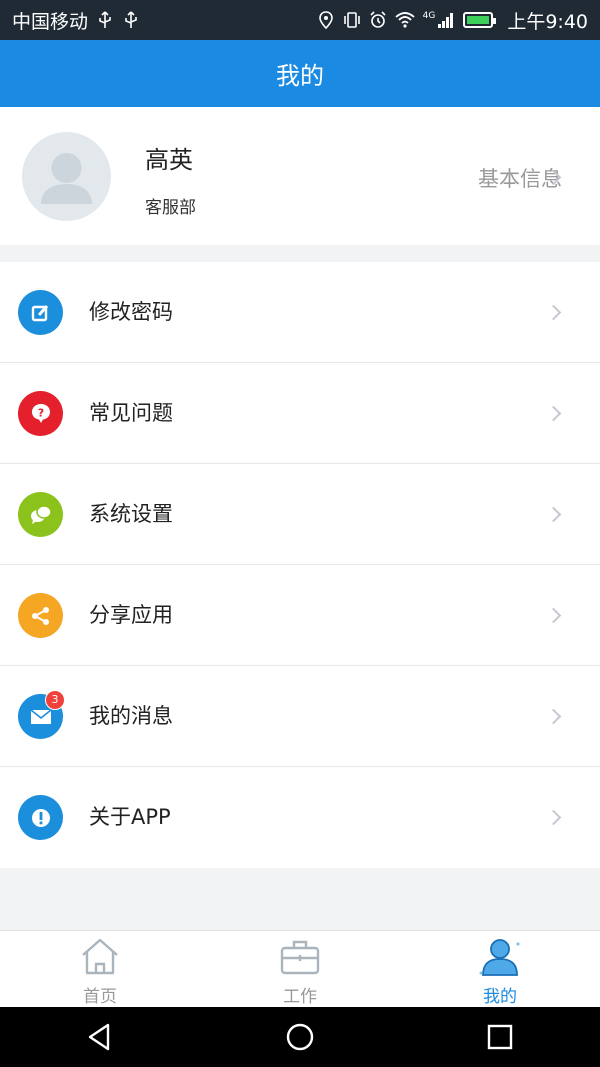 This screenshot has width=600, height=1067. Describe the element at coordinates (300, 413) in the screenshot. I see `menu-item-faq: ? 常见问题` at that location.